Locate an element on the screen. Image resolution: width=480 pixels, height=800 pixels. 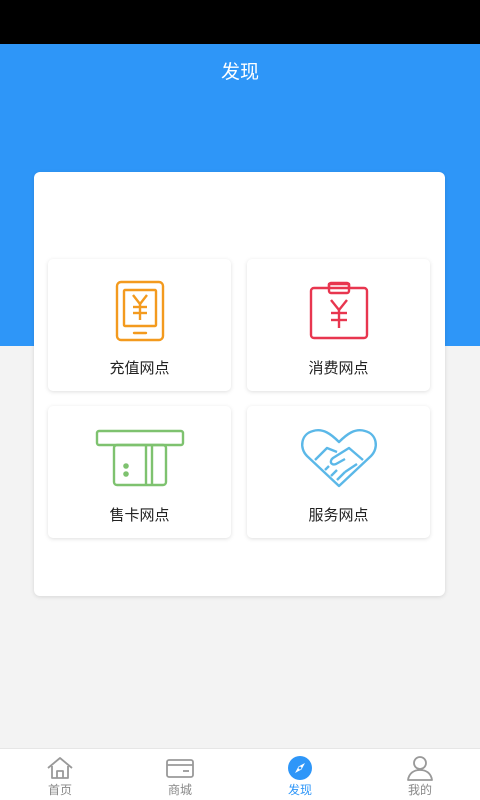
tab-label: 首页 is located at coordinates (59, 790).